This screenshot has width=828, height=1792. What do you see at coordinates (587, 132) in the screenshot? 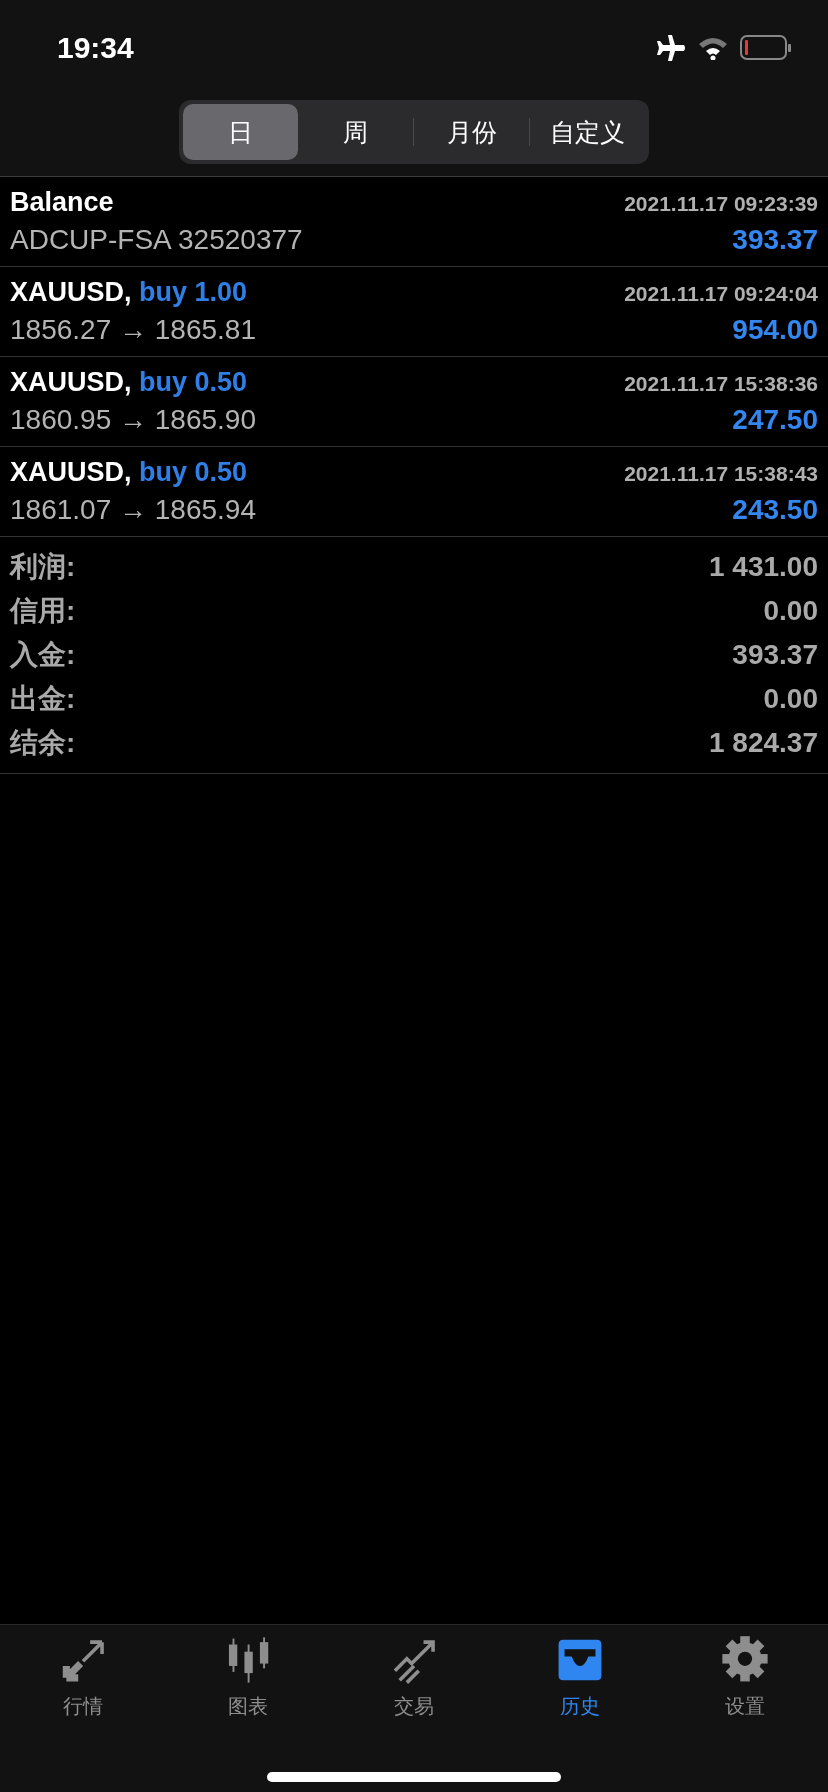
I see `period-tab: 自定义` at bounding box center [587, 132].